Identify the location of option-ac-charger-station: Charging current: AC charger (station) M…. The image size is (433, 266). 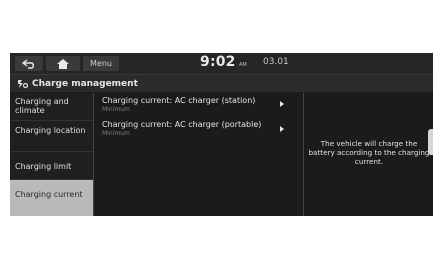
(199, 105).